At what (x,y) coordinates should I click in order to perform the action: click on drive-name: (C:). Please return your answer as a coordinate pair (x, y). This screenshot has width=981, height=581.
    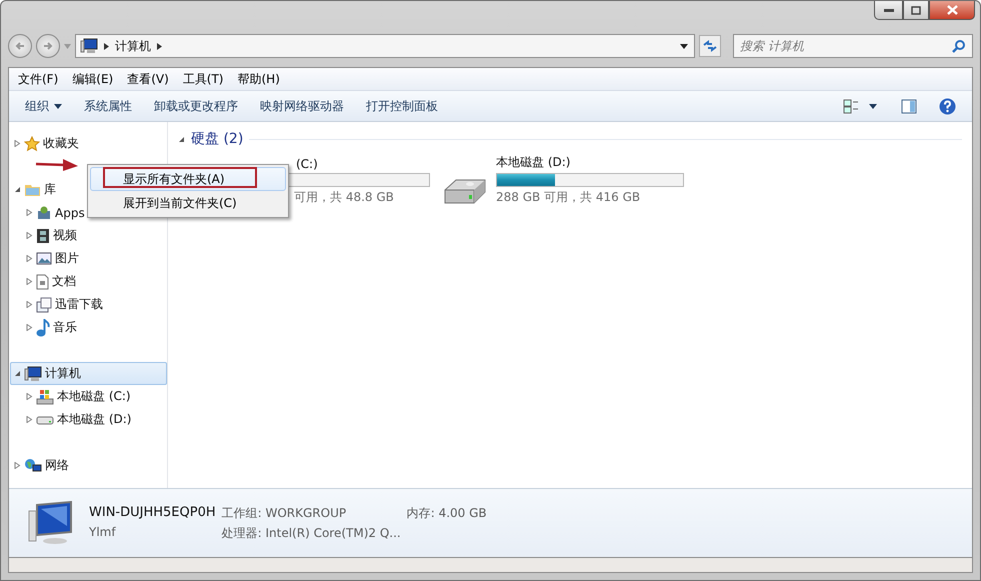
    Looking at the image, I should click on (306, 164).